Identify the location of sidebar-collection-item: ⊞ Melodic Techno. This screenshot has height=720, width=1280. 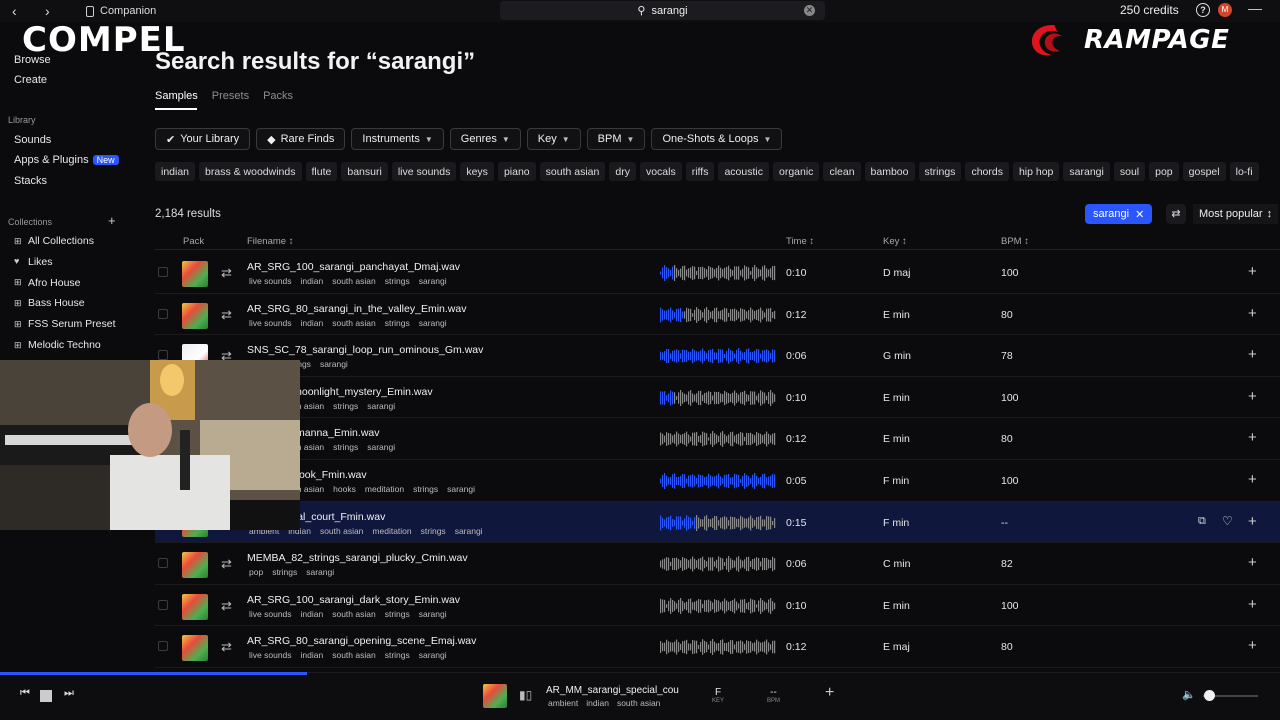
(57, 345).